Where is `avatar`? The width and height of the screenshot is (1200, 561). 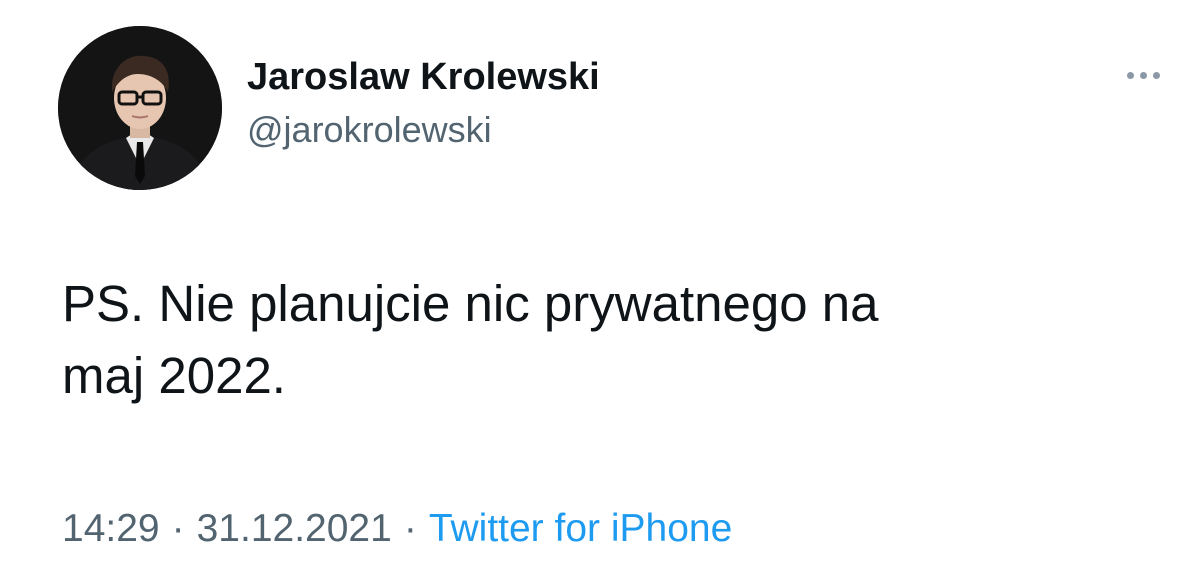
avatar is located at coordinates (140, 108).